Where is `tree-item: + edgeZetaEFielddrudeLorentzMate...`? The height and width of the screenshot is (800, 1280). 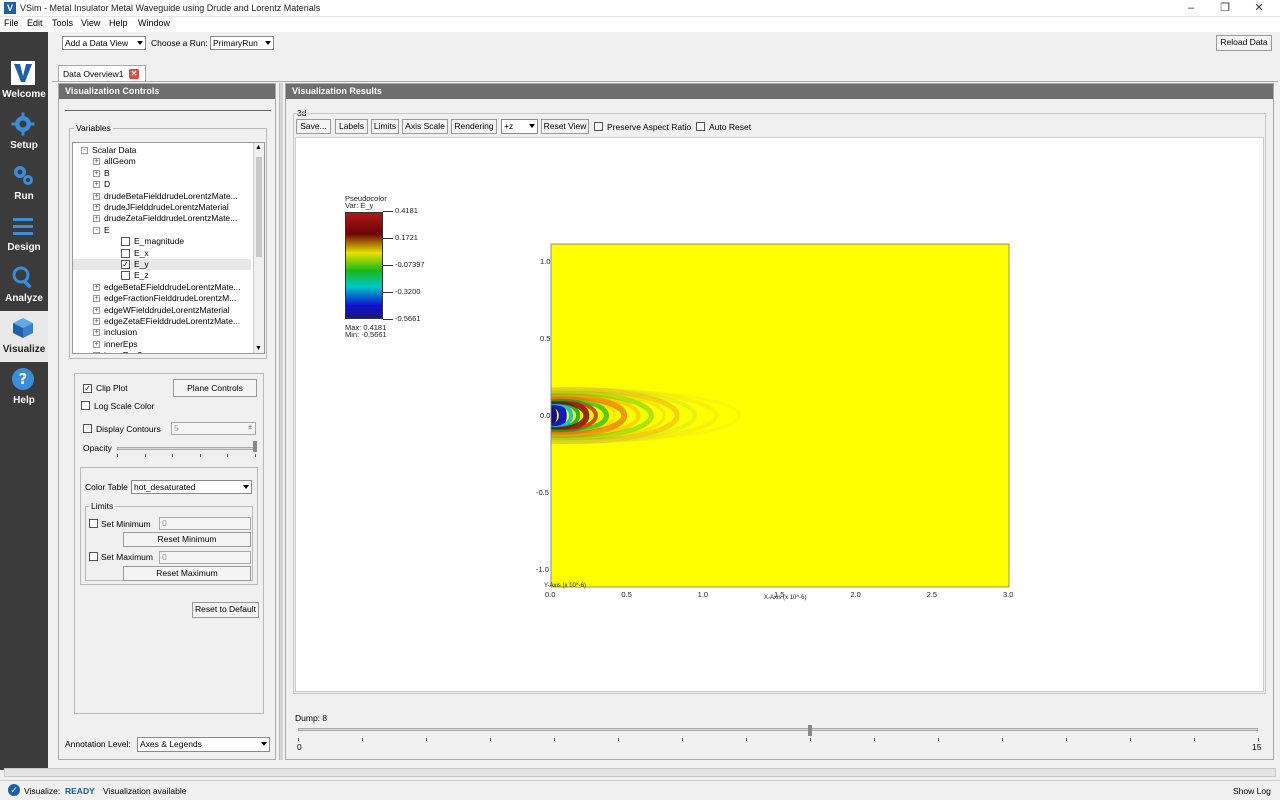 tree-item: + edgeZetaEFielddrudeLorentzMate... is located at coordinates (162, 321).